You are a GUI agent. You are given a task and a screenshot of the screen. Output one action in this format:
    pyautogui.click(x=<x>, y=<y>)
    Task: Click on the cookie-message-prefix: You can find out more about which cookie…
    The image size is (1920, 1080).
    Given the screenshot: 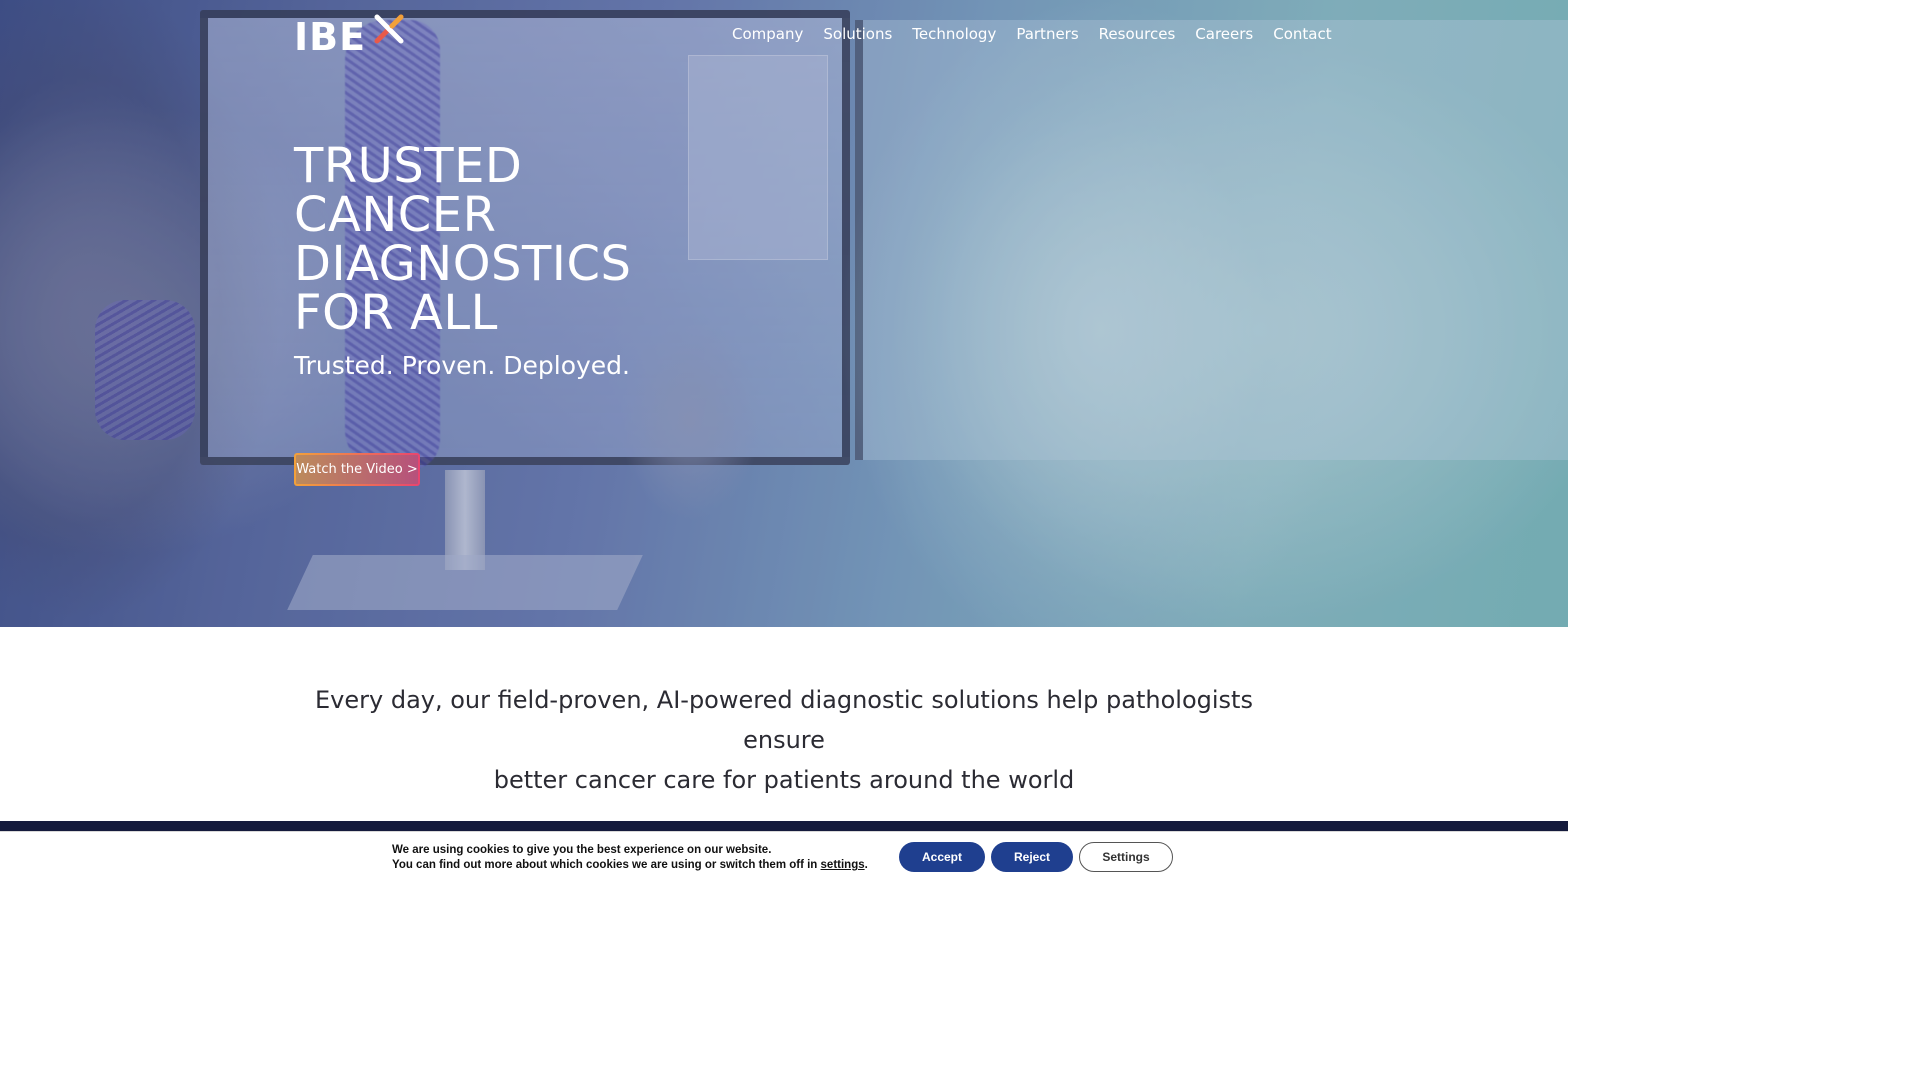 What is the action you would take?
    pyautogui.click(x=606, y=865)
    